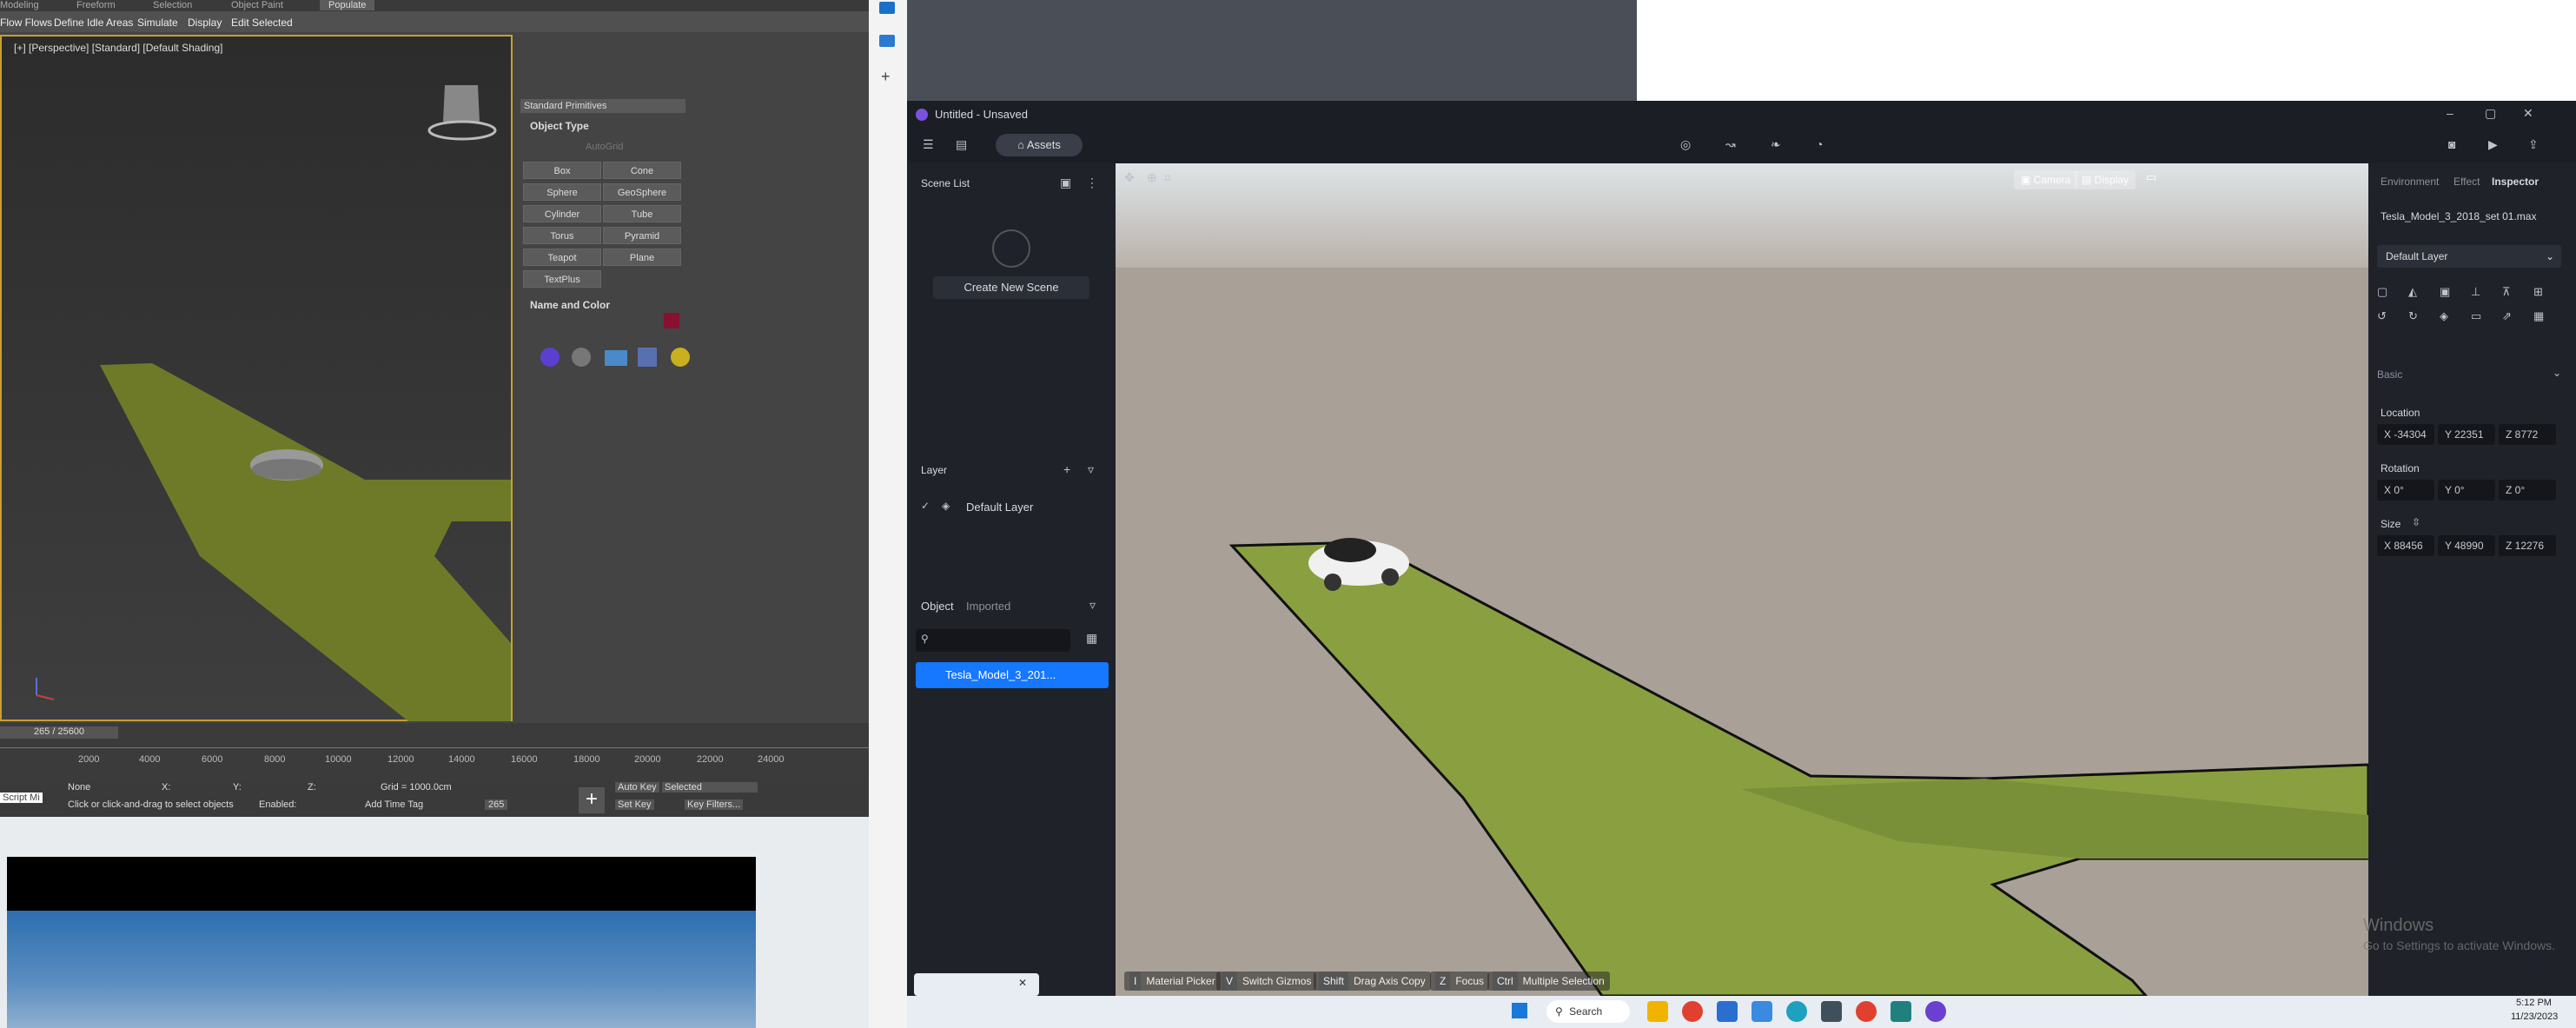 This screenshot has width=2576, height=1028. I want to click on light-bulb-icon: ◎, so click(1685, 144).